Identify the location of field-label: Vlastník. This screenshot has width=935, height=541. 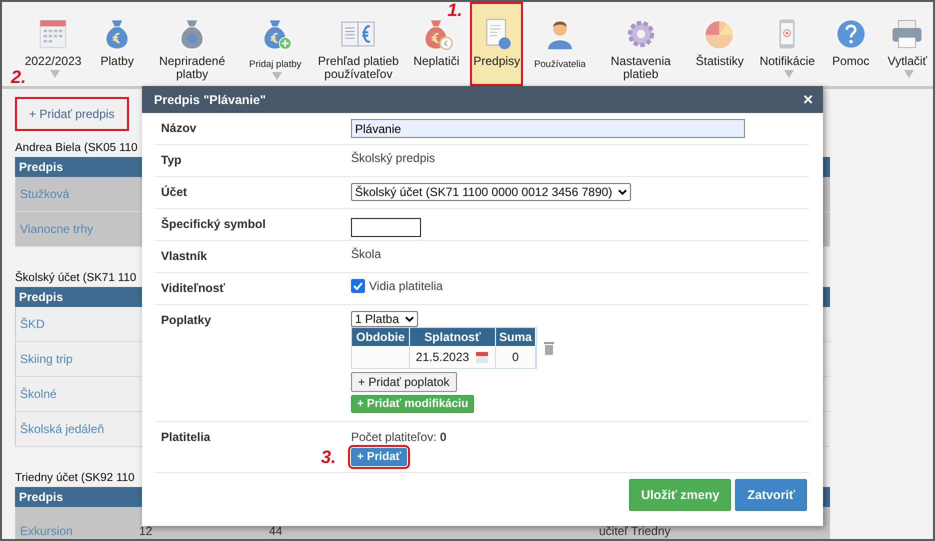
(184, 256).